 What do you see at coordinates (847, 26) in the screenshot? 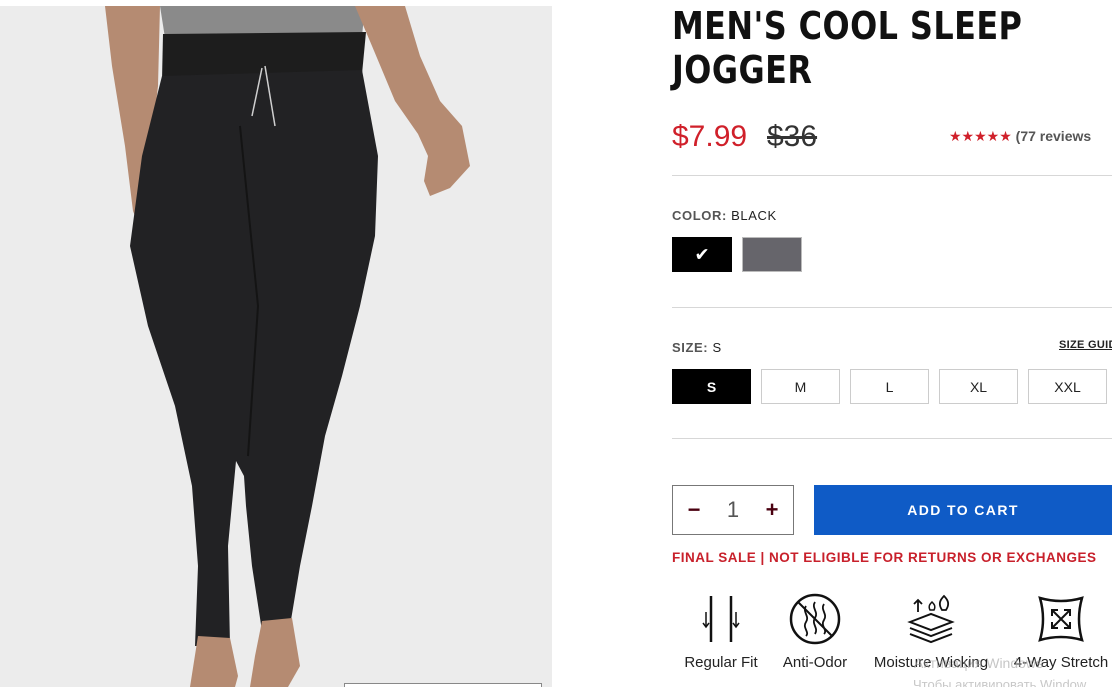
I see `product-title-line1: MEN'S COOL SLEEP` at bounding box center [847, 26].